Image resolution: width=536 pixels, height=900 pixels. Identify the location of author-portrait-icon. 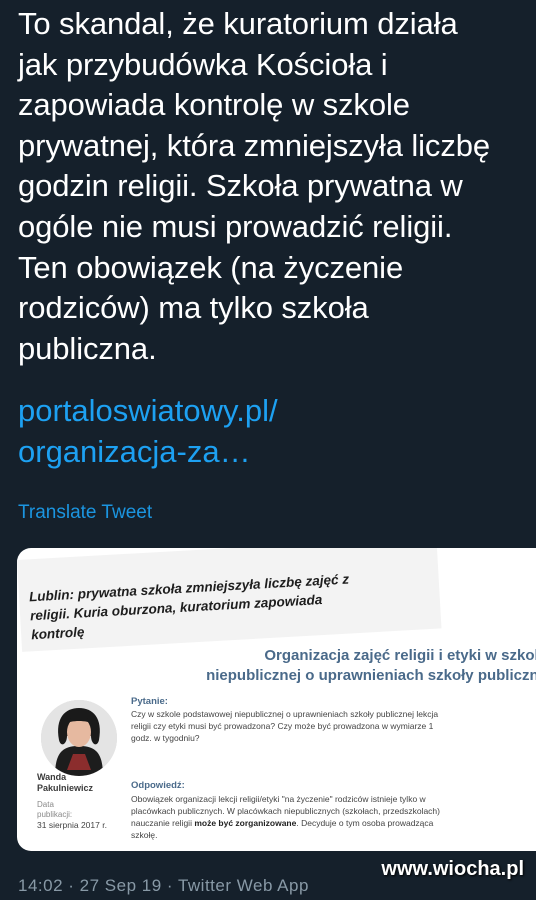
(79, 738).